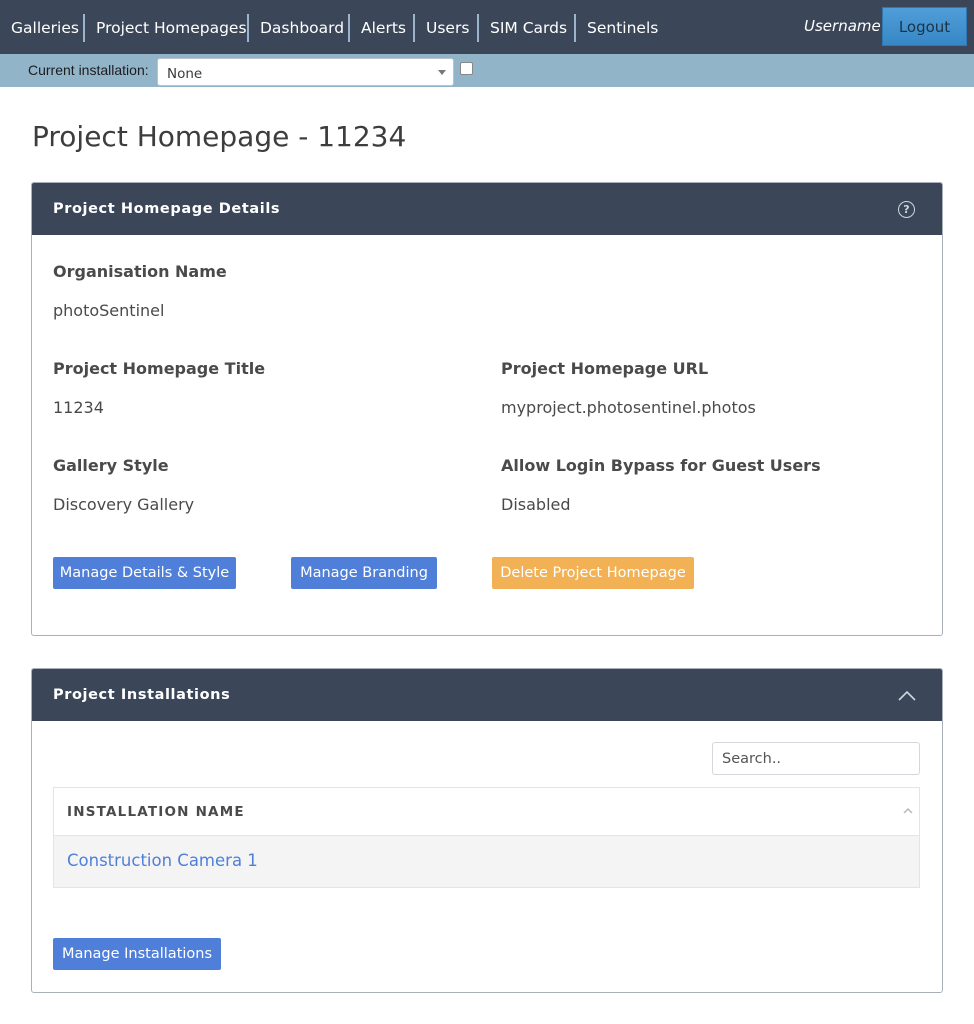 This screenshot has height=1024, width=974. Describe the element at coordinates (661, 465) in the screenshot. I see `login-bypass-label: Allow Login Bypass for Guest Users` at that location.